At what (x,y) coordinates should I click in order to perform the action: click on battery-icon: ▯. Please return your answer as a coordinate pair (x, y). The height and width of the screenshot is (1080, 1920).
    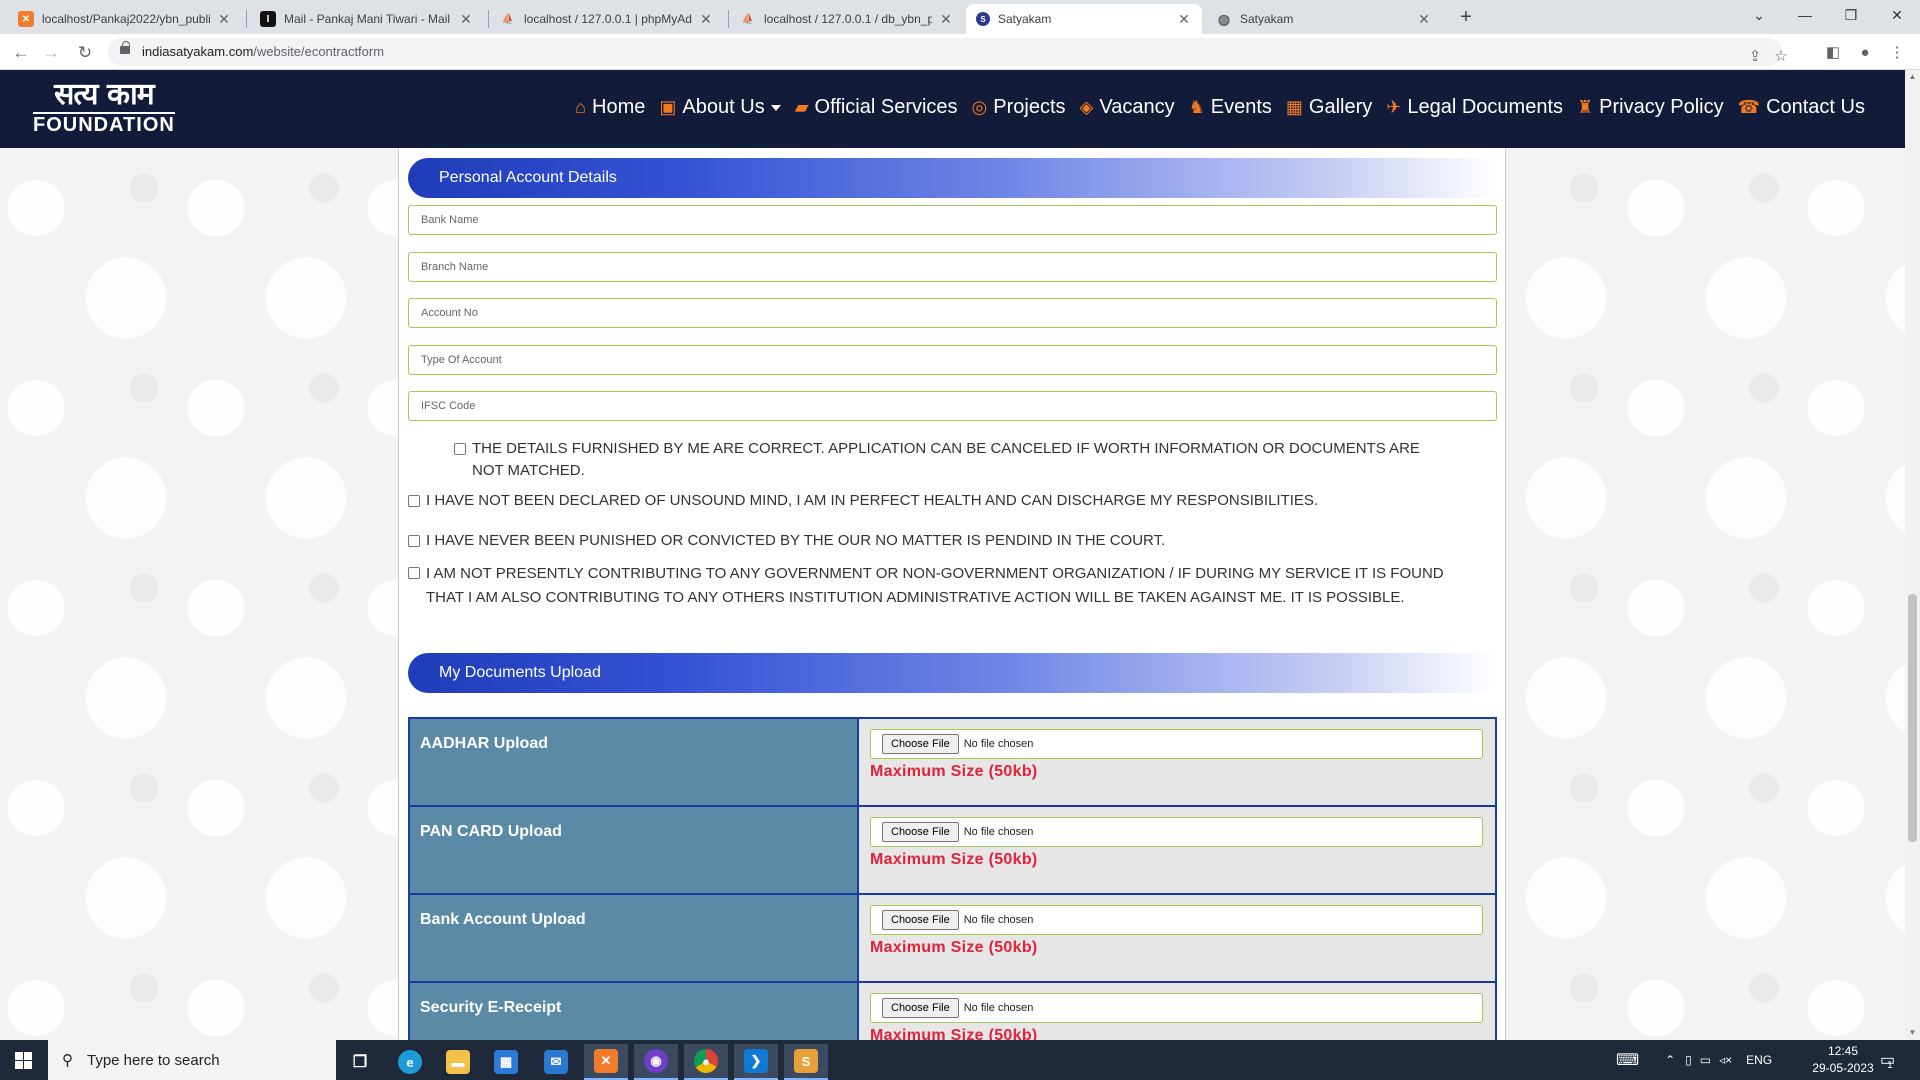
    Looking at the image, I should click on (1688, 1060).